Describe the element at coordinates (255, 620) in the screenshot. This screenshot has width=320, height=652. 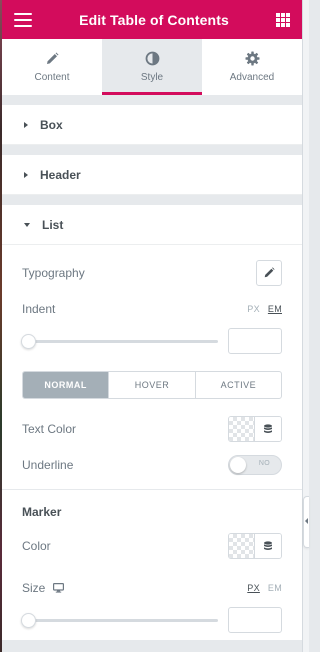
I see `size-input` at that location.